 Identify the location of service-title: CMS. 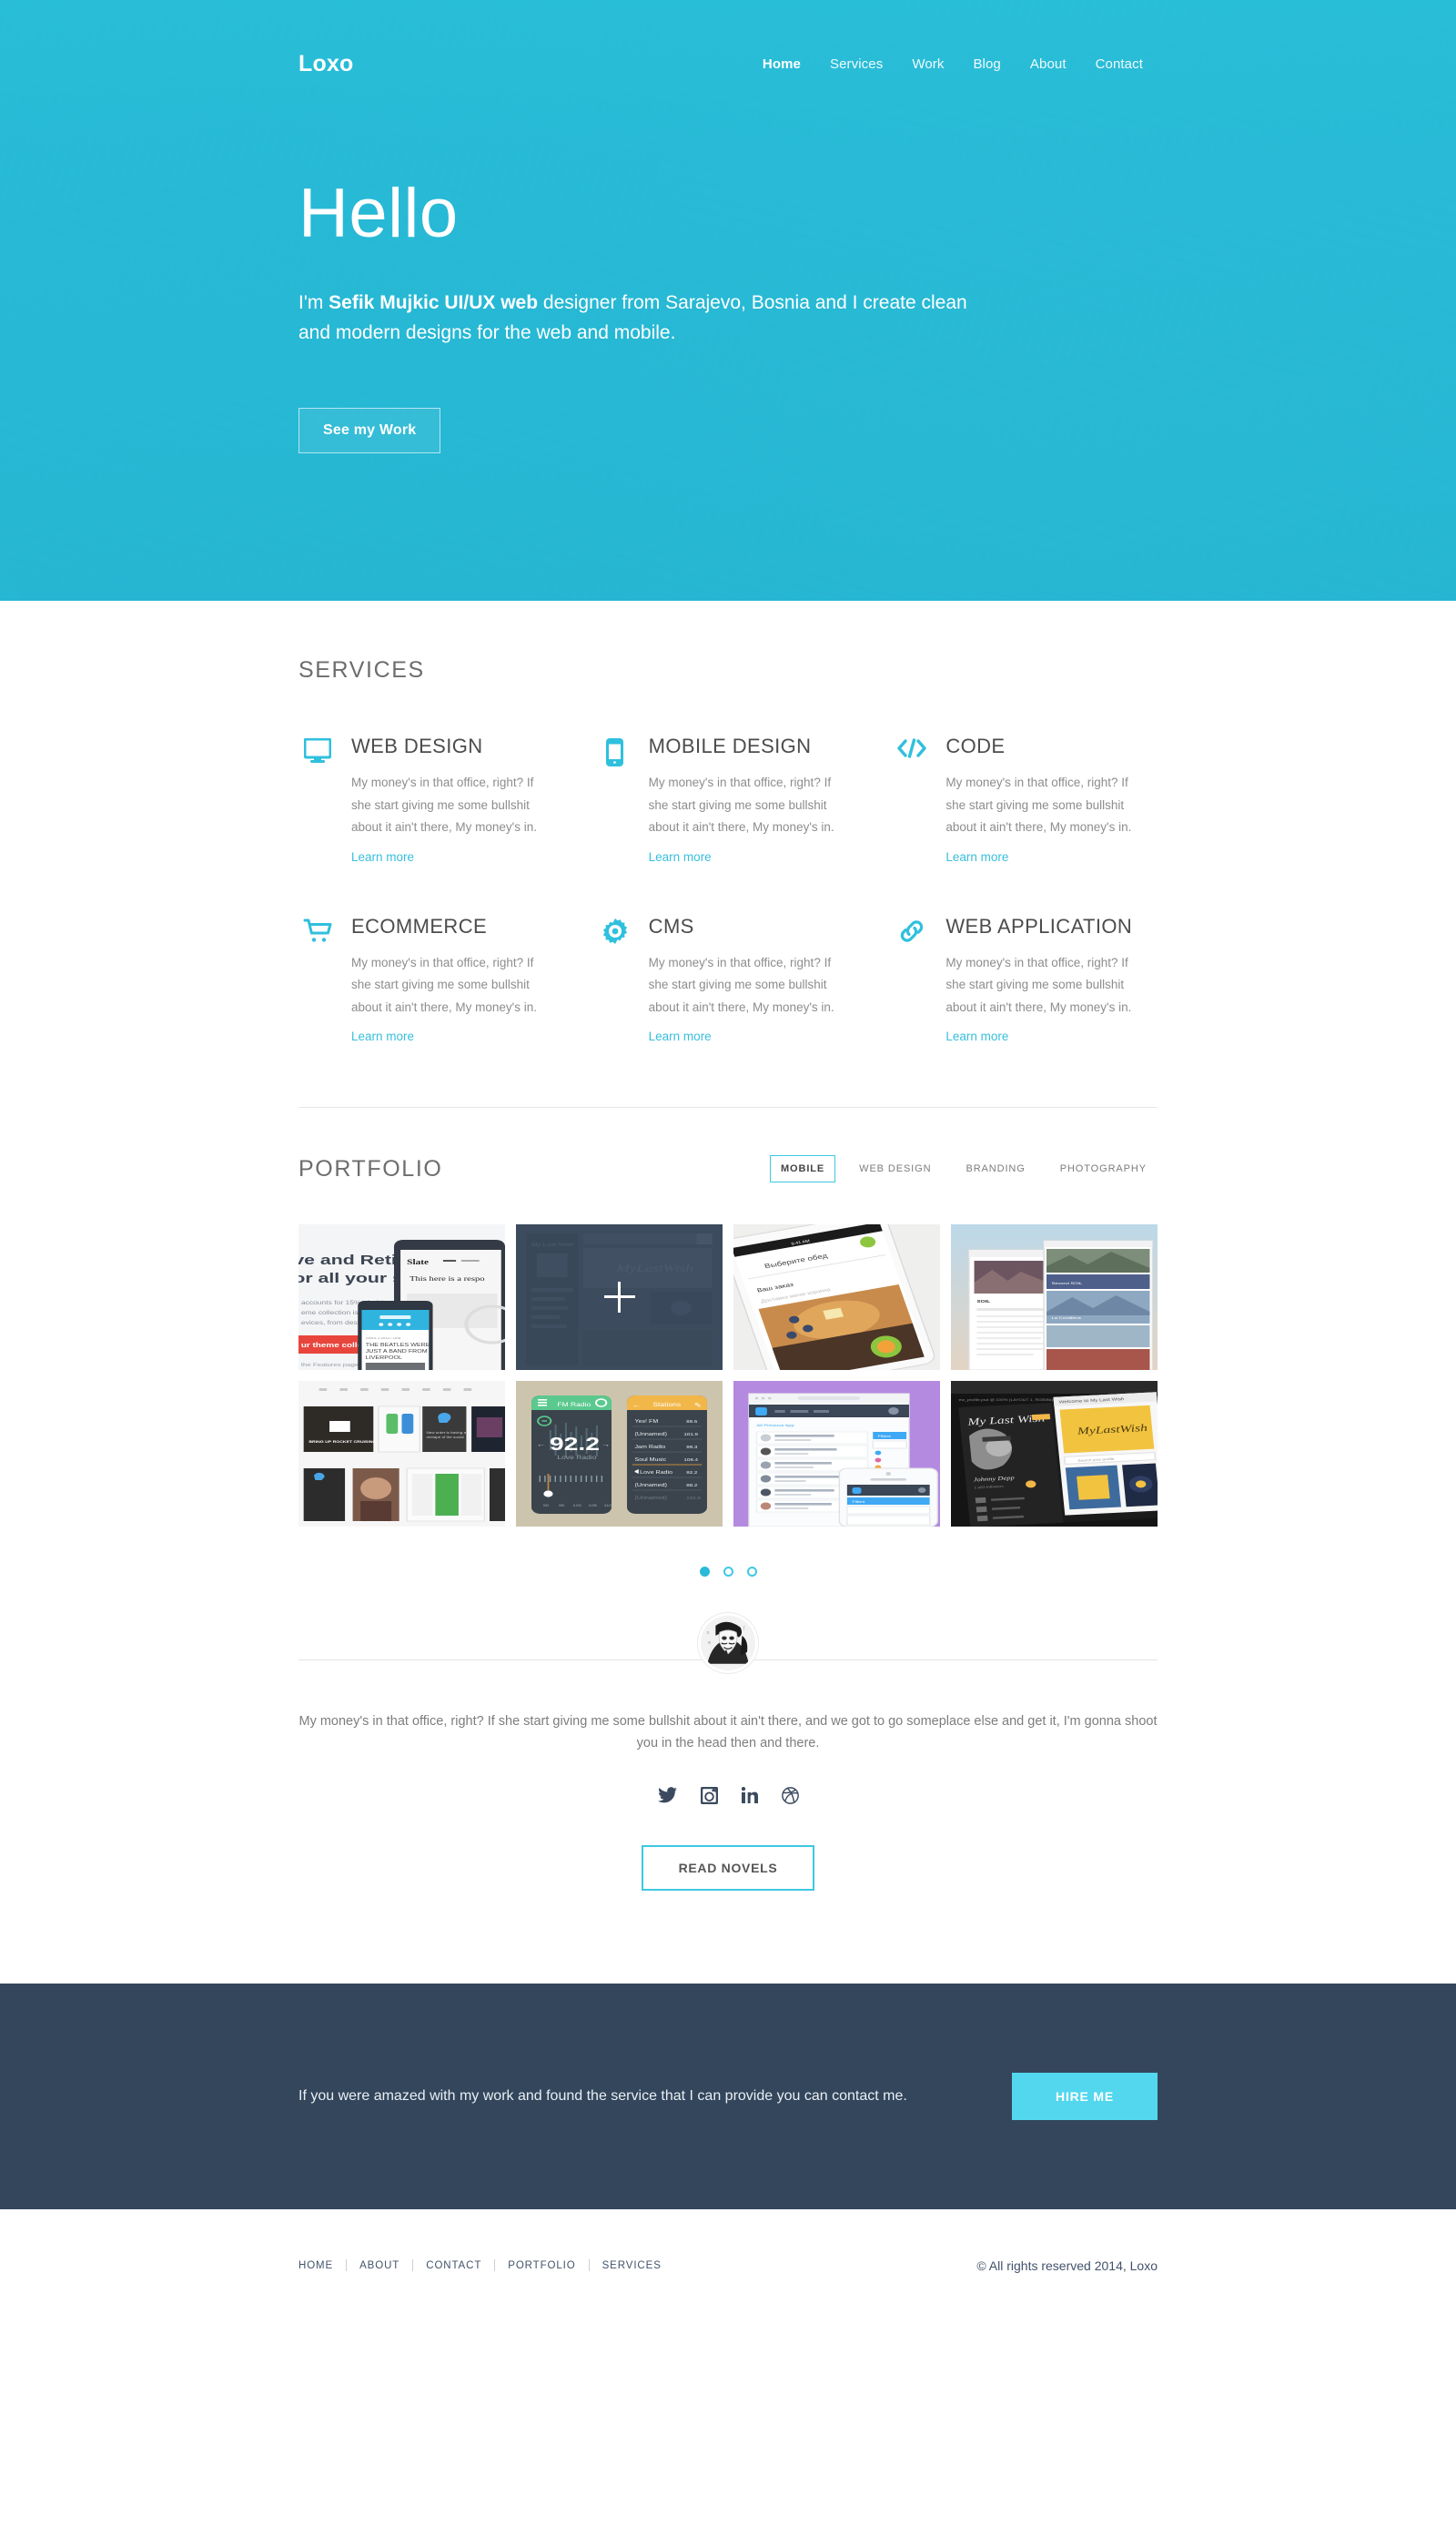
(671, 926).